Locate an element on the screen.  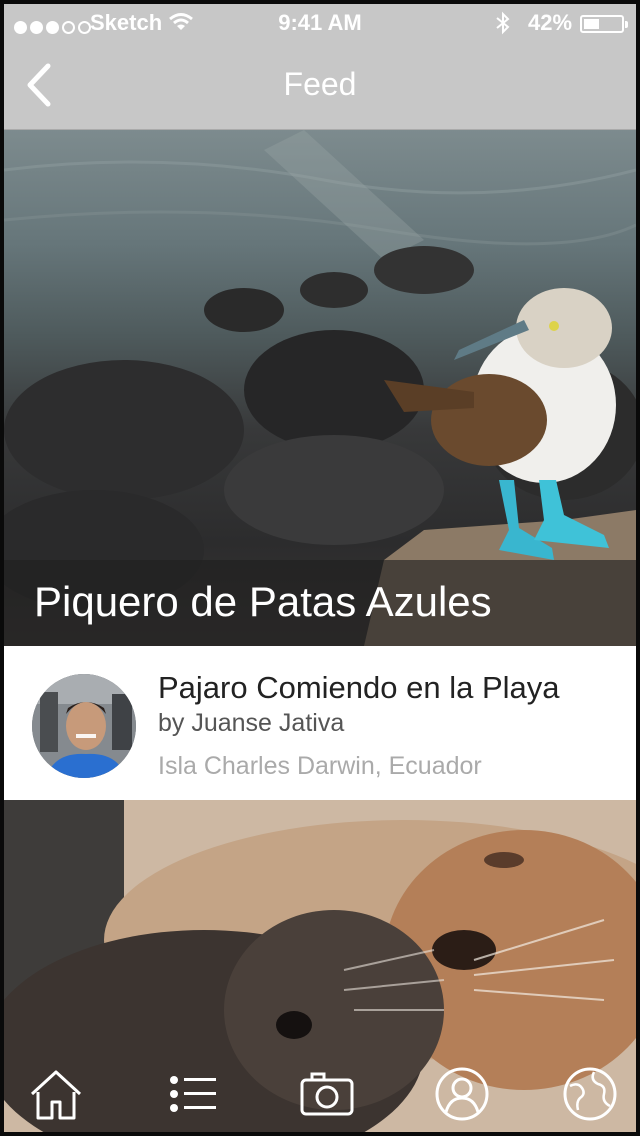
globe-icon is located at coordinates (590, 1094).